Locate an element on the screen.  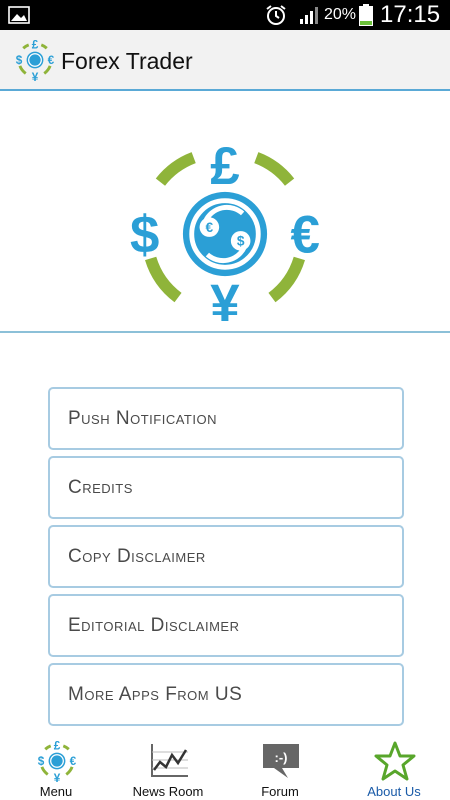
gallery-icon is located at coordinates (19, 15).